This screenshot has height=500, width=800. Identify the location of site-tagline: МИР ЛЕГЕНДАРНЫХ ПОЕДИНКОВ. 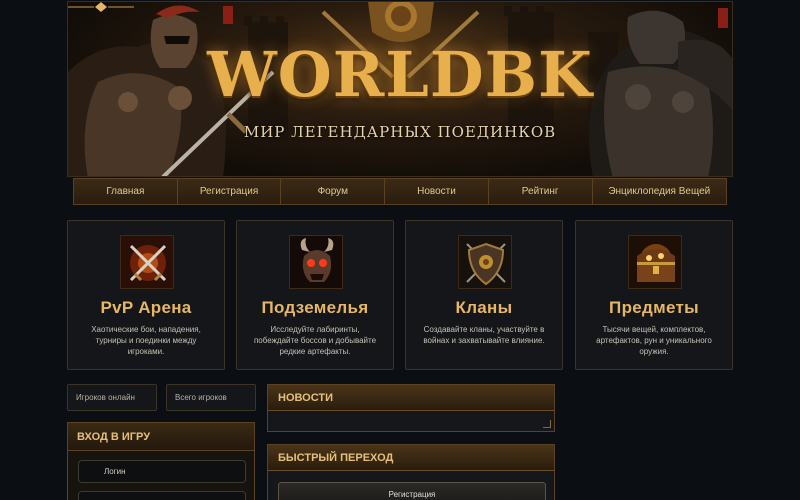
(400, 132).